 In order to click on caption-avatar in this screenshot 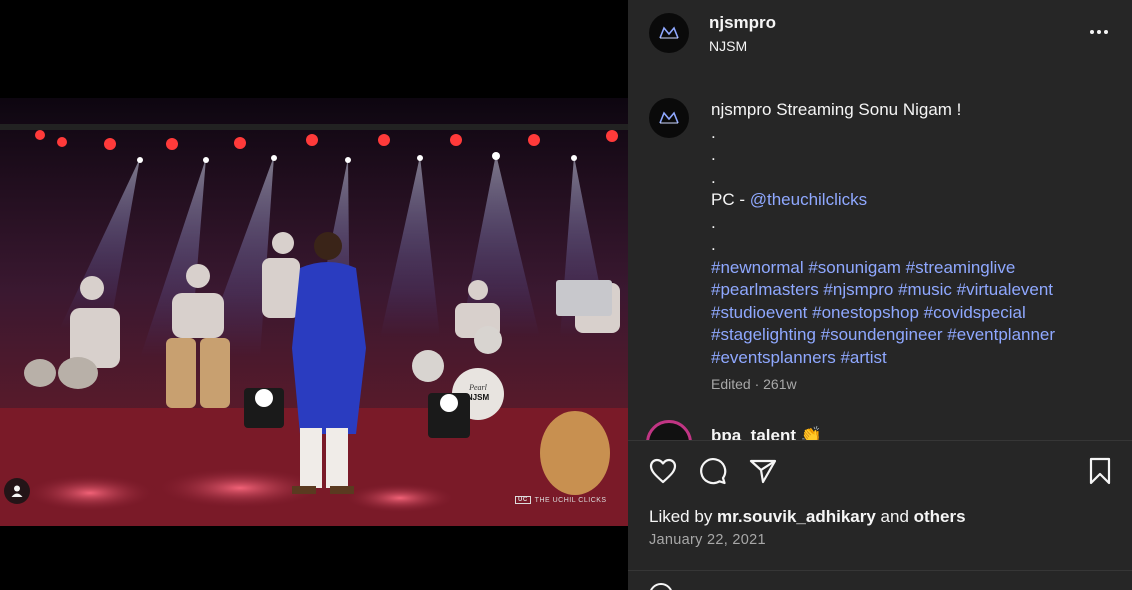, I will do `click(669, 118)`.